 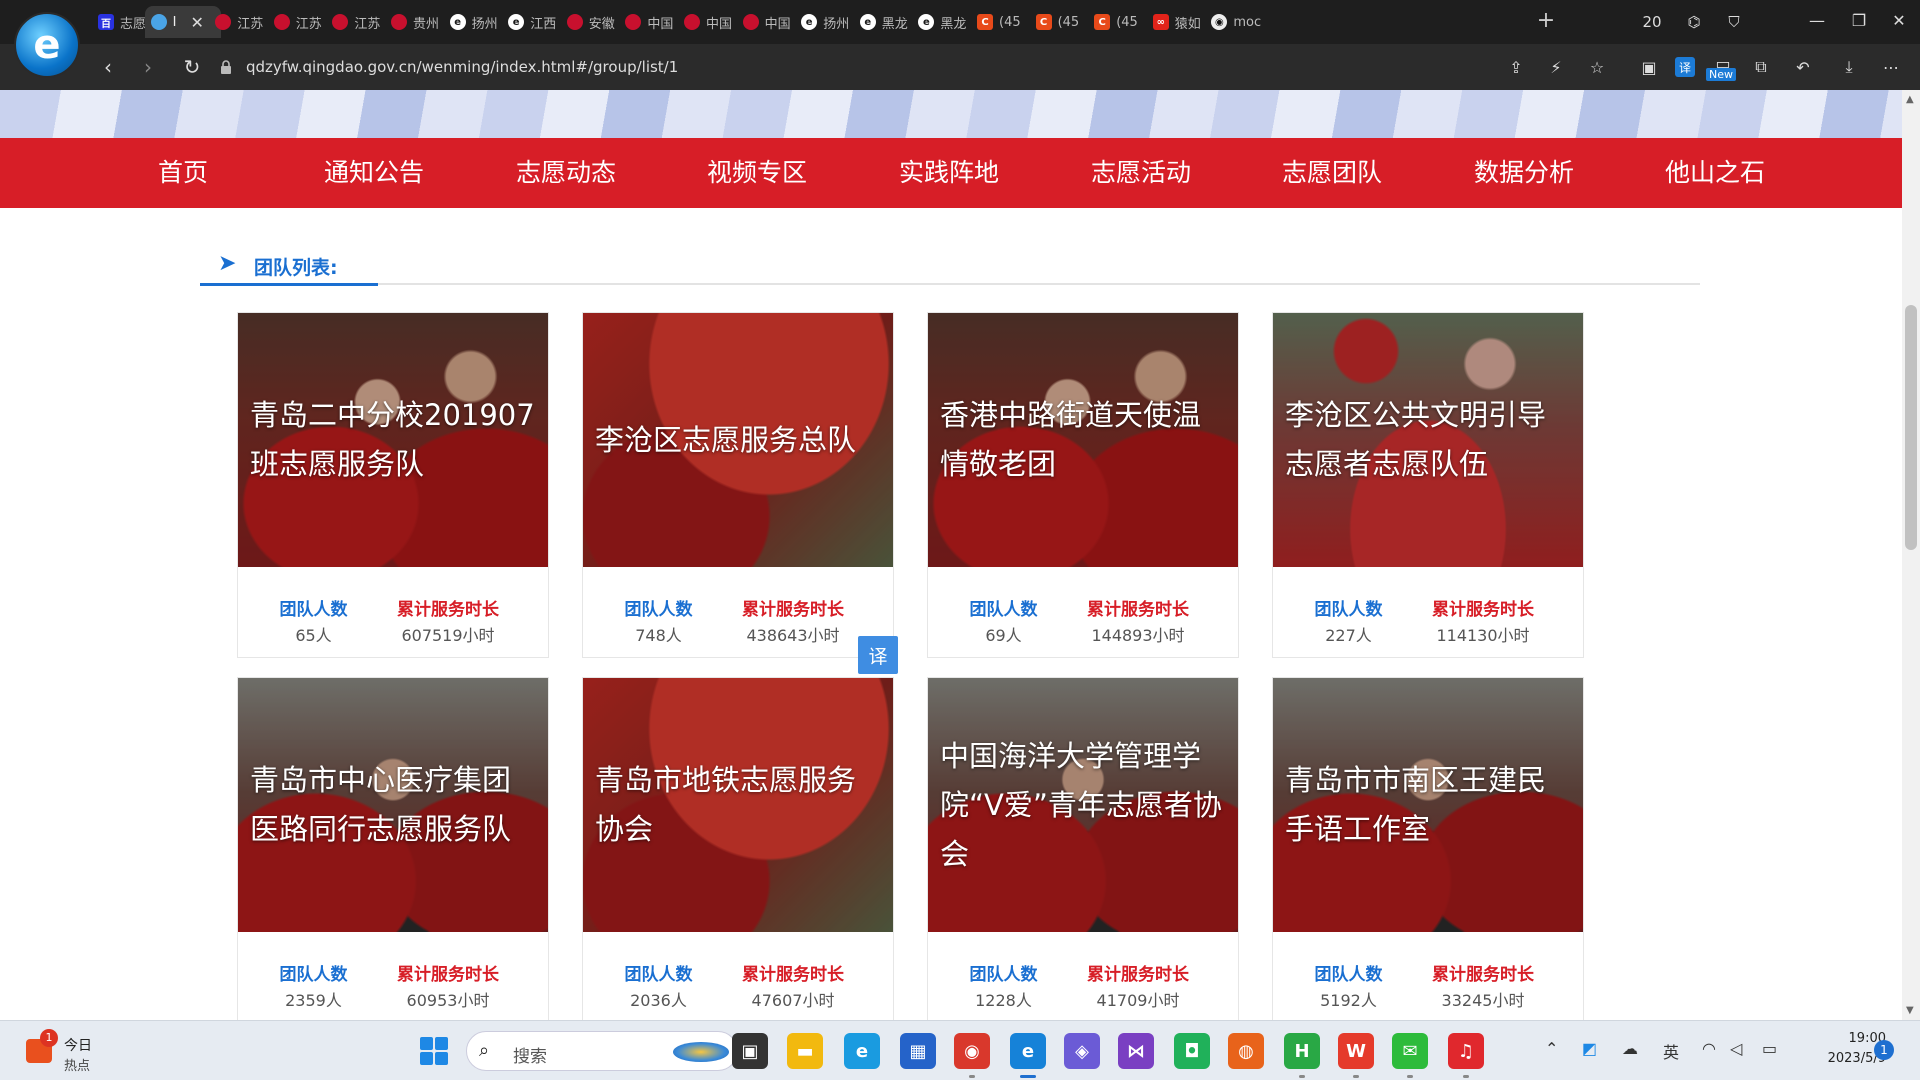 I want to click on netease-music-icon: ♫, so click(x=1466, y=1051).